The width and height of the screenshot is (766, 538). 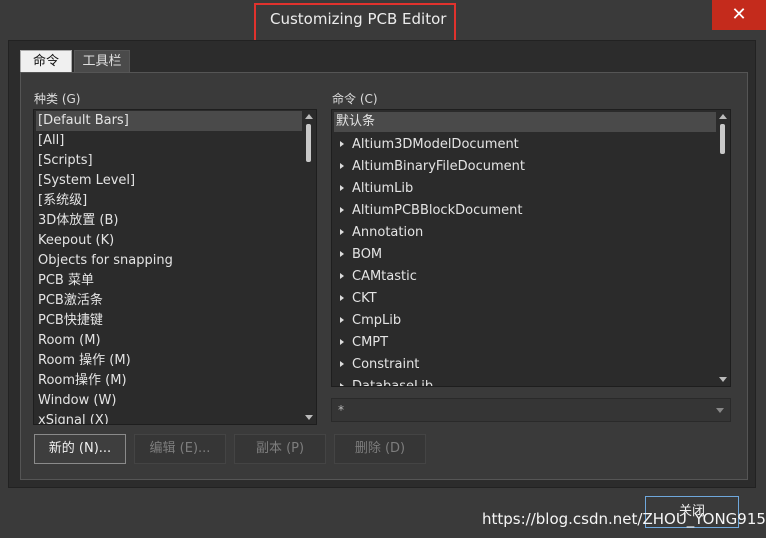 What do you see at coordinates (170, 141) in the screenshot?
I see `category-item: [All]` at bounding box center [170, 141].